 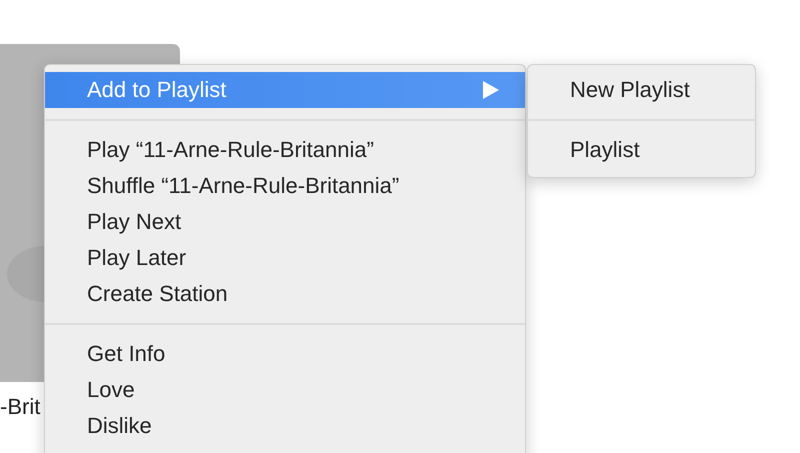 What do you see at coordinates (285, 150) in the screenshot?
I see `menu-item: Play “11-Arne-Rule-Britannia”` at bounding box center [285, 150].